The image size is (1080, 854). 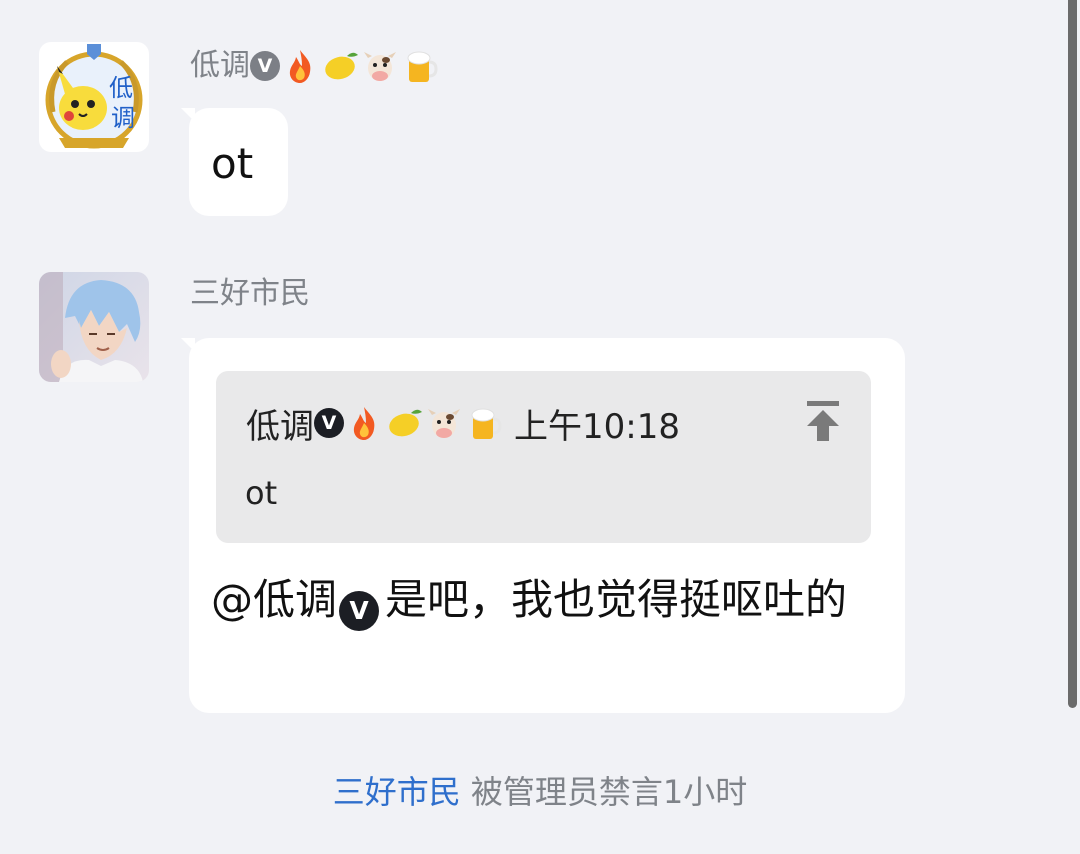 I want to click on reply-text: 是吧，我也觉得挺呕吐的, so click(x=616, y=599).